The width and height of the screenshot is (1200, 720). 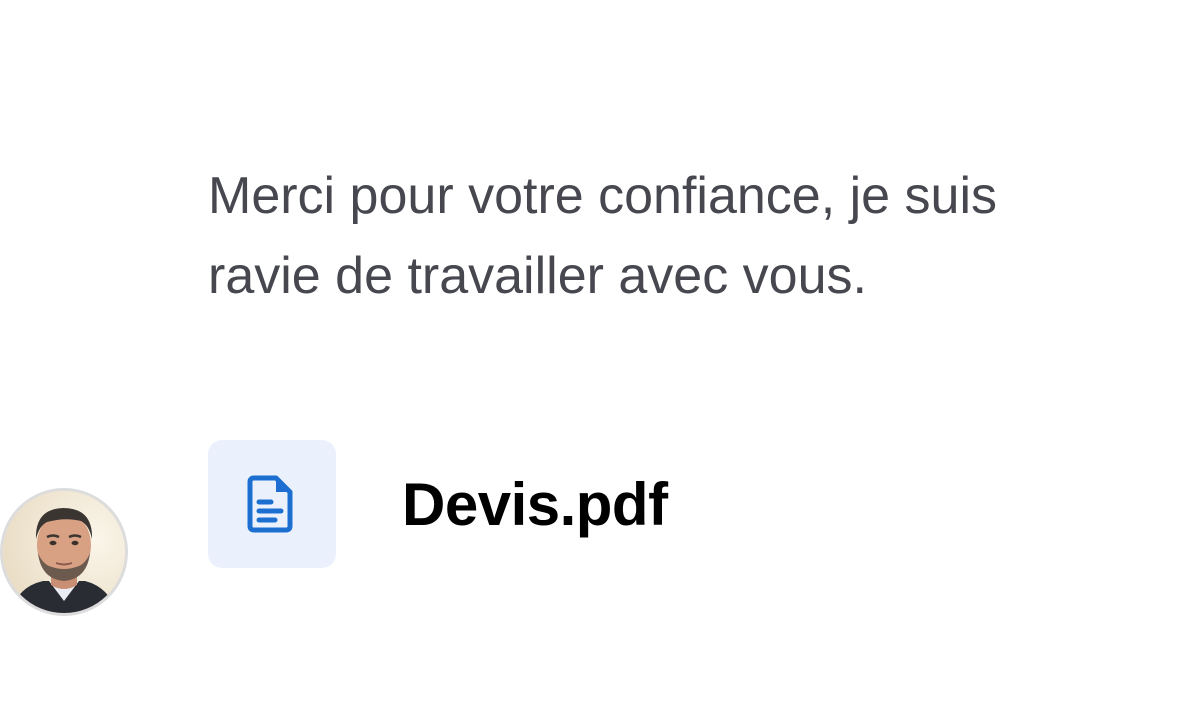 I want to click on document-icon, so click(x=270, y=504).